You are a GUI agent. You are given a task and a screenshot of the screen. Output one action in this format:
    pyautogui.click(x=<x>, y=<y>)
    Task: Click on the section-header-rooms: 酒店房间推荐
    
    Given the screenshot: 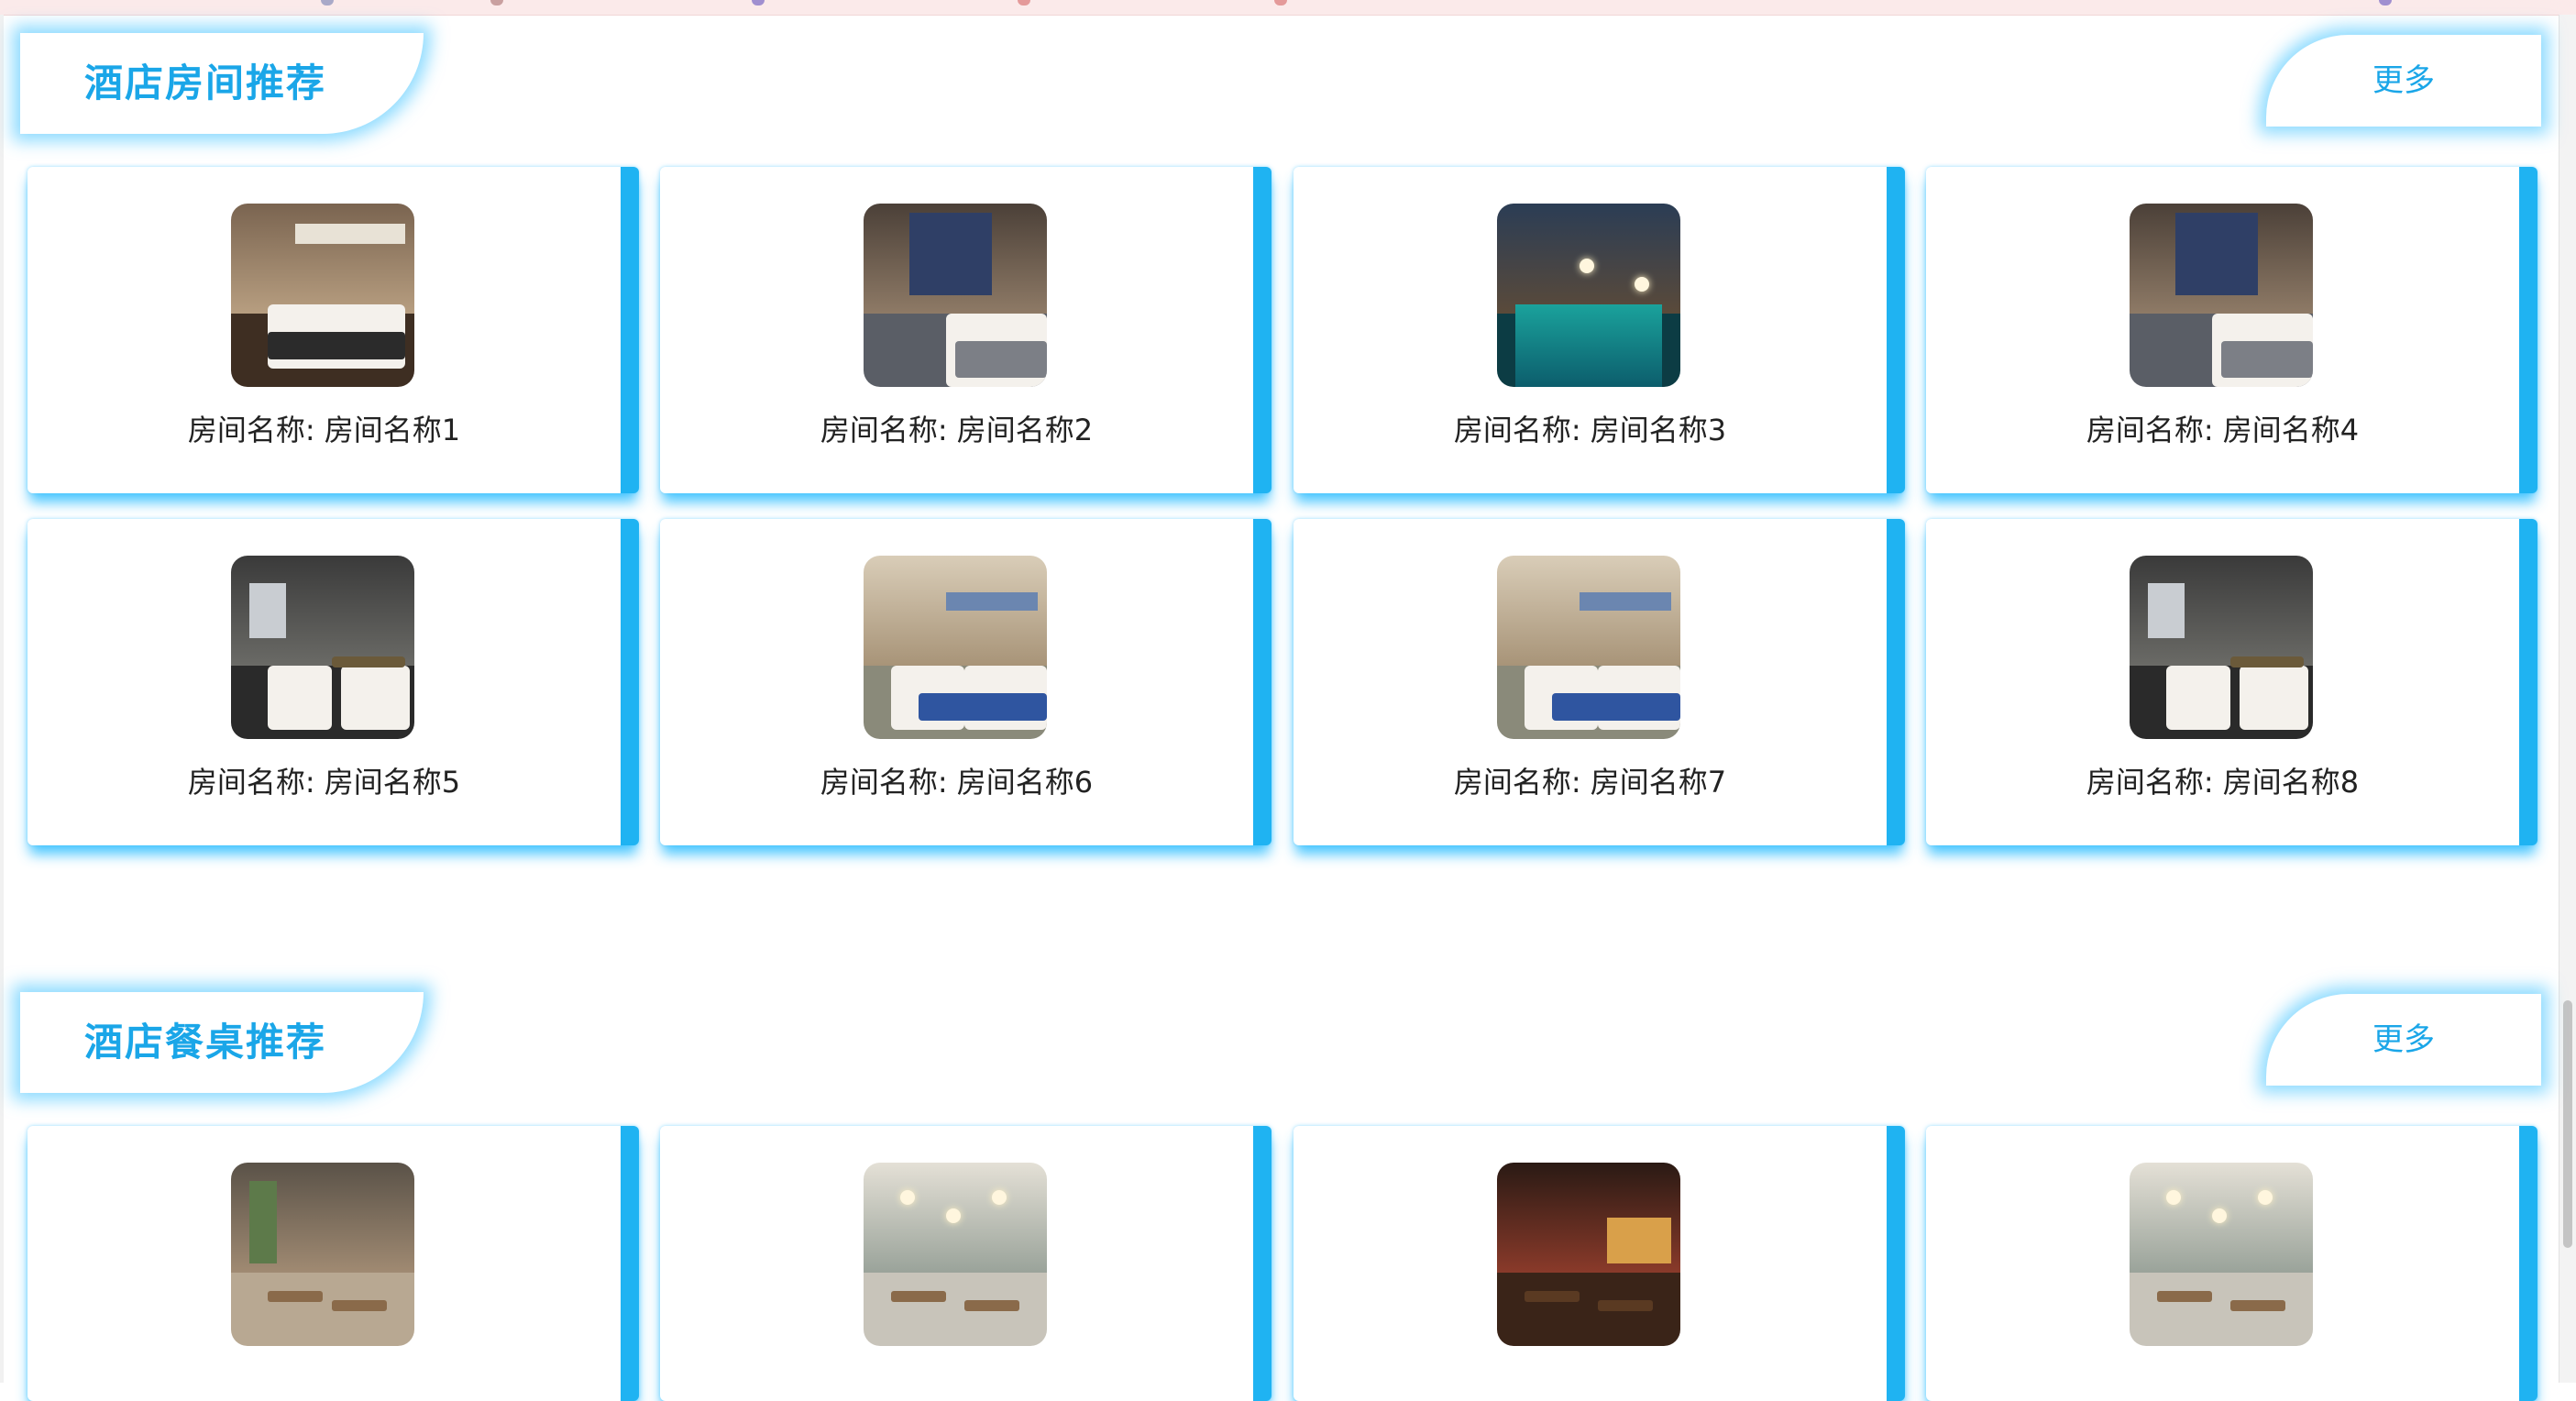 What is the action you would take?
    pyautogui.click(x=222, y=83)
    